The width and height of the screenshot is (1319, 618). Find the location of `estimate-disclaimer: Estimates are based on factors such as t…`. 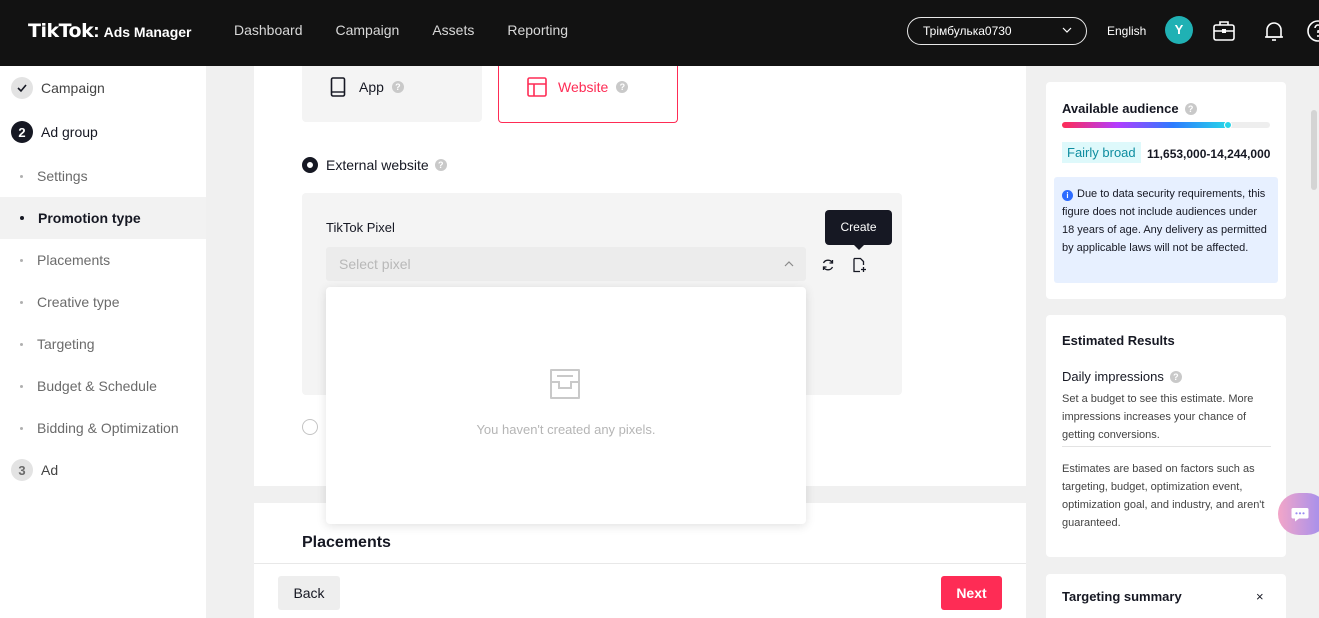

estimate-disclaimer: Estimates are based on factors such as t… is located at coordinates (1163, 496).